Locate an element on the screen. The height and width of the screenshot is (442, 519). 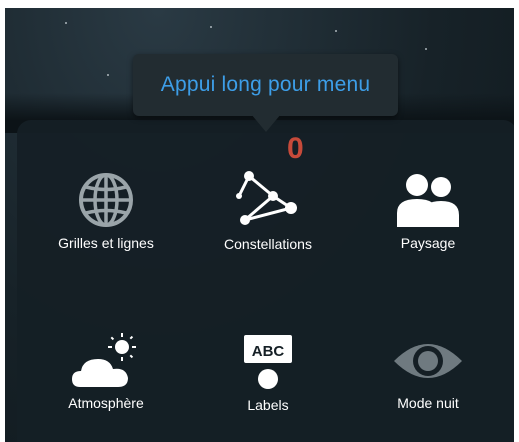
menu-item-label: Mode nuit is located at coordinates (428, 403).